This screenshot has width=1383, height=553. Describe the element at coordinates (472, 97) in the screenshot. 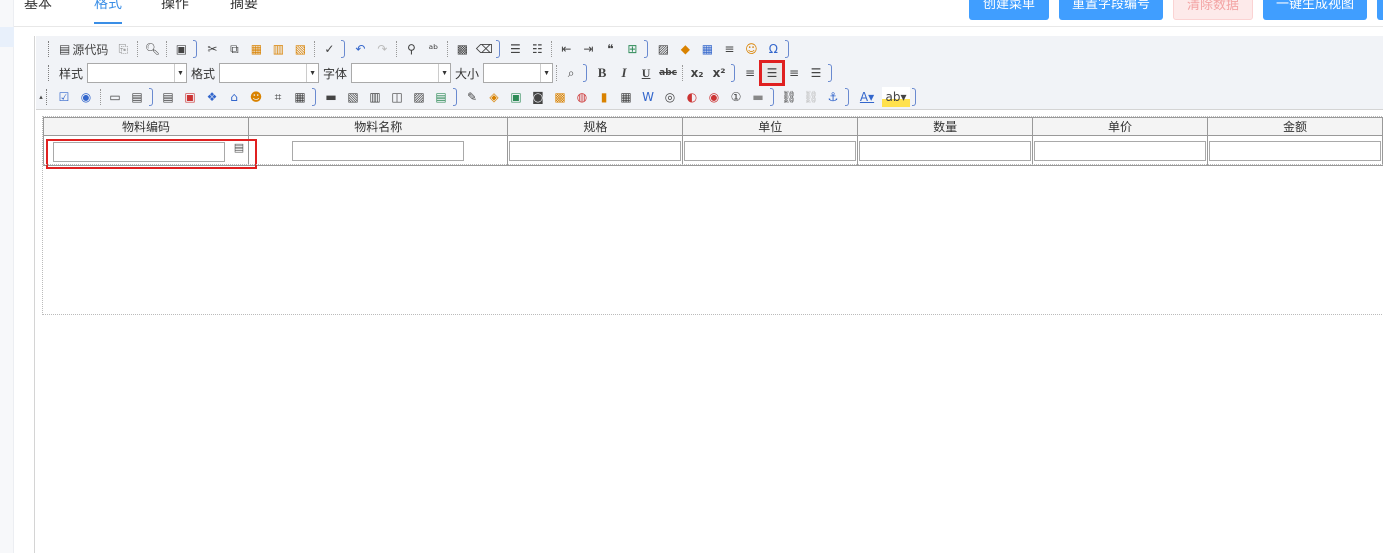

I see `signature-icon: ✎` at that location.